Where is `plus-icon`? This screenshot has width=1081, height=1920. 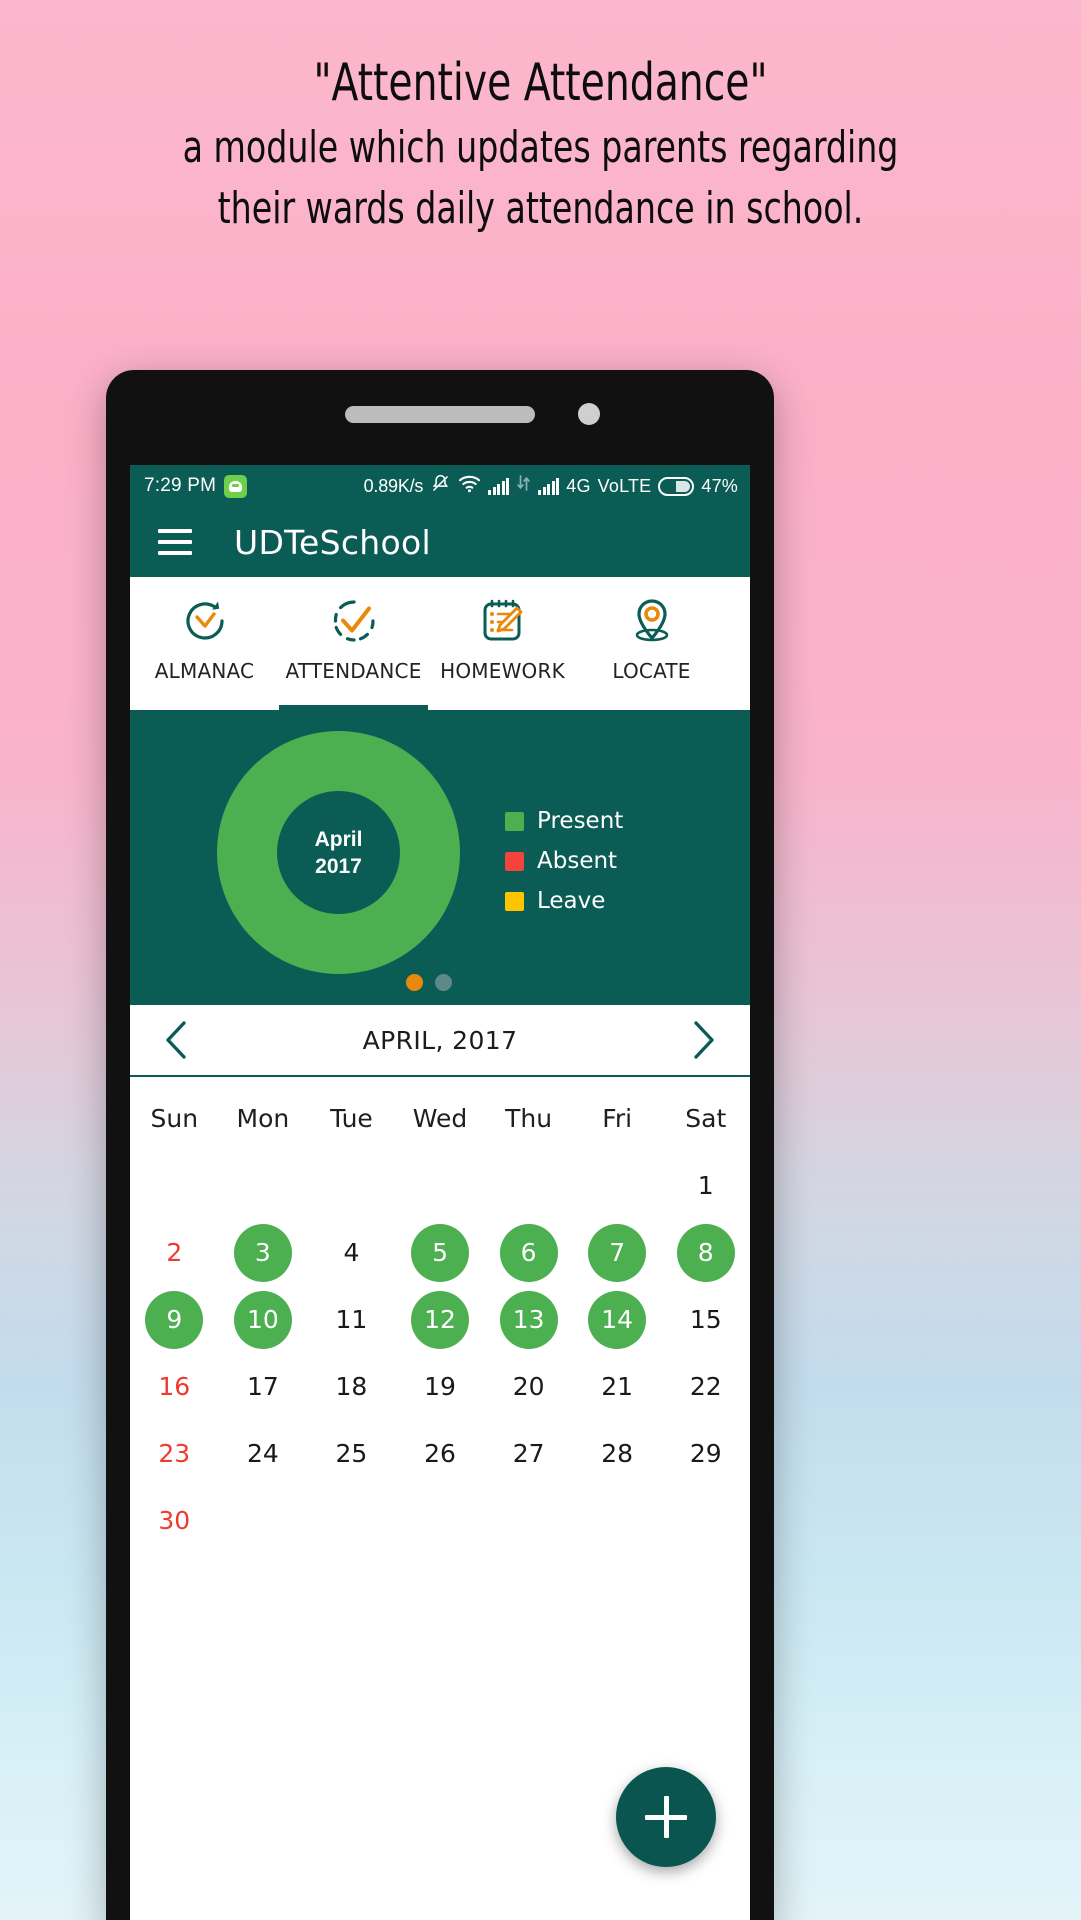 plus-icon is located at coordinates (666, 1817).